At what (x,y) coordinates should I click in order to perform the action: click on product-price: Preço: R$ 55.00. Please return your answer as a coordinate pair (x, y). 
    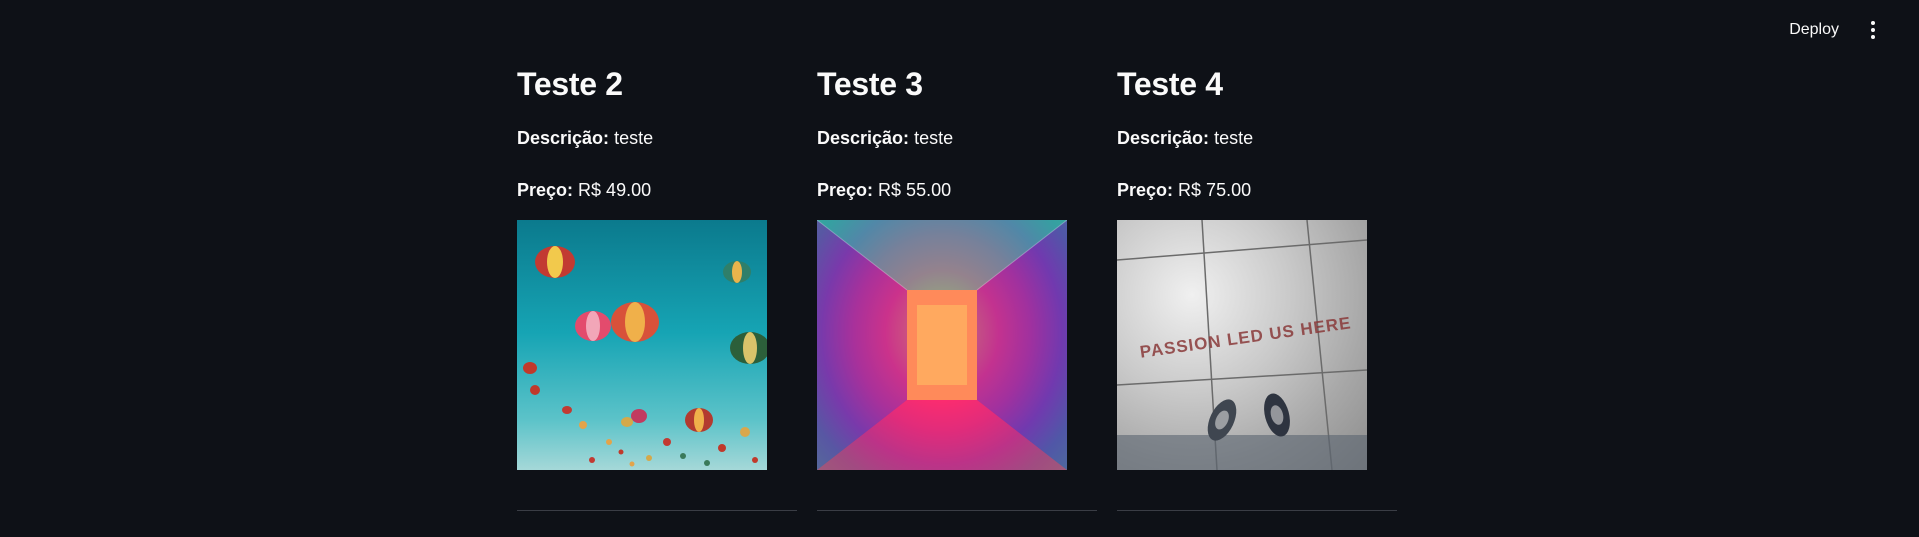
    Looking at the image, I should click on (957, 190).